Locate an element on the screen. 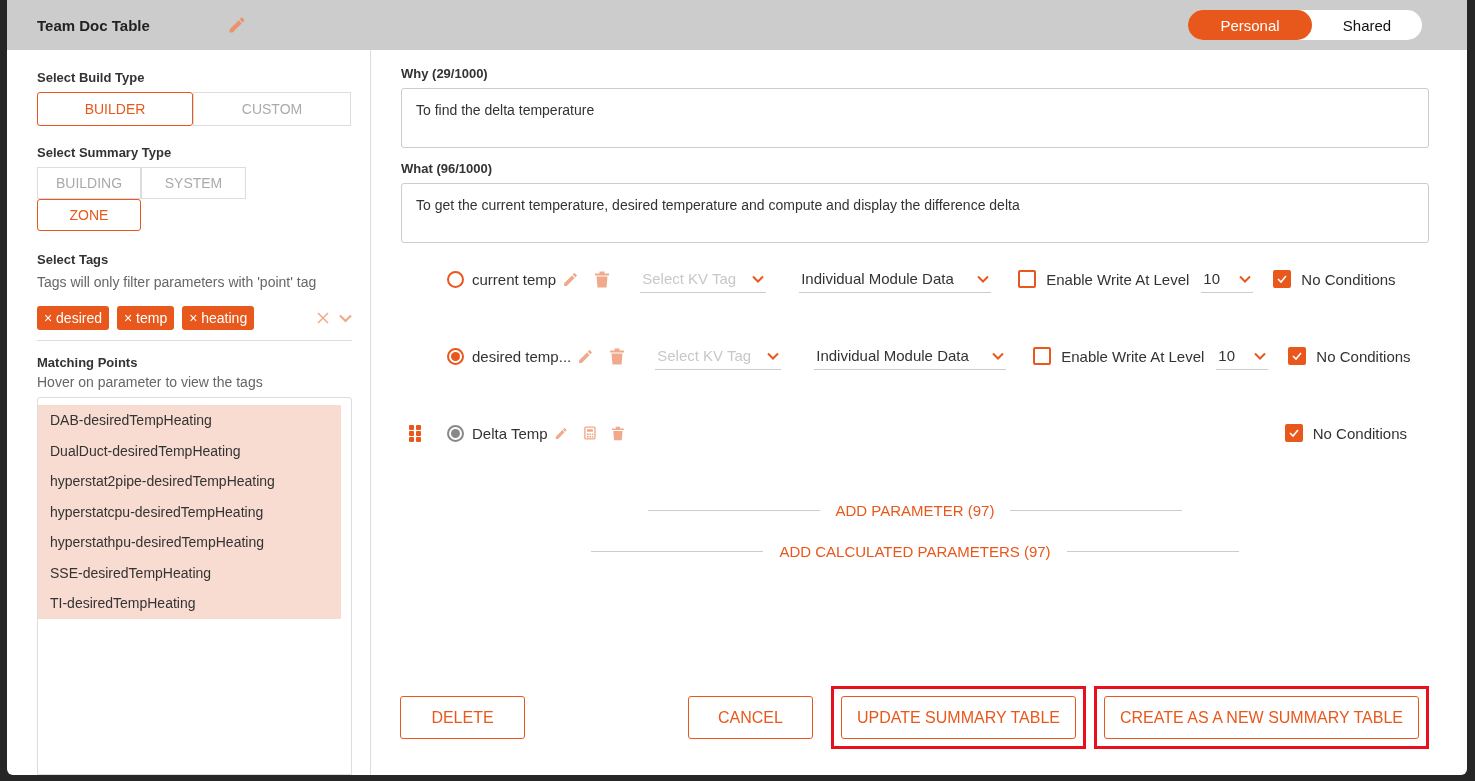  action-button: CANCEL is located at coordinates (750, 717).